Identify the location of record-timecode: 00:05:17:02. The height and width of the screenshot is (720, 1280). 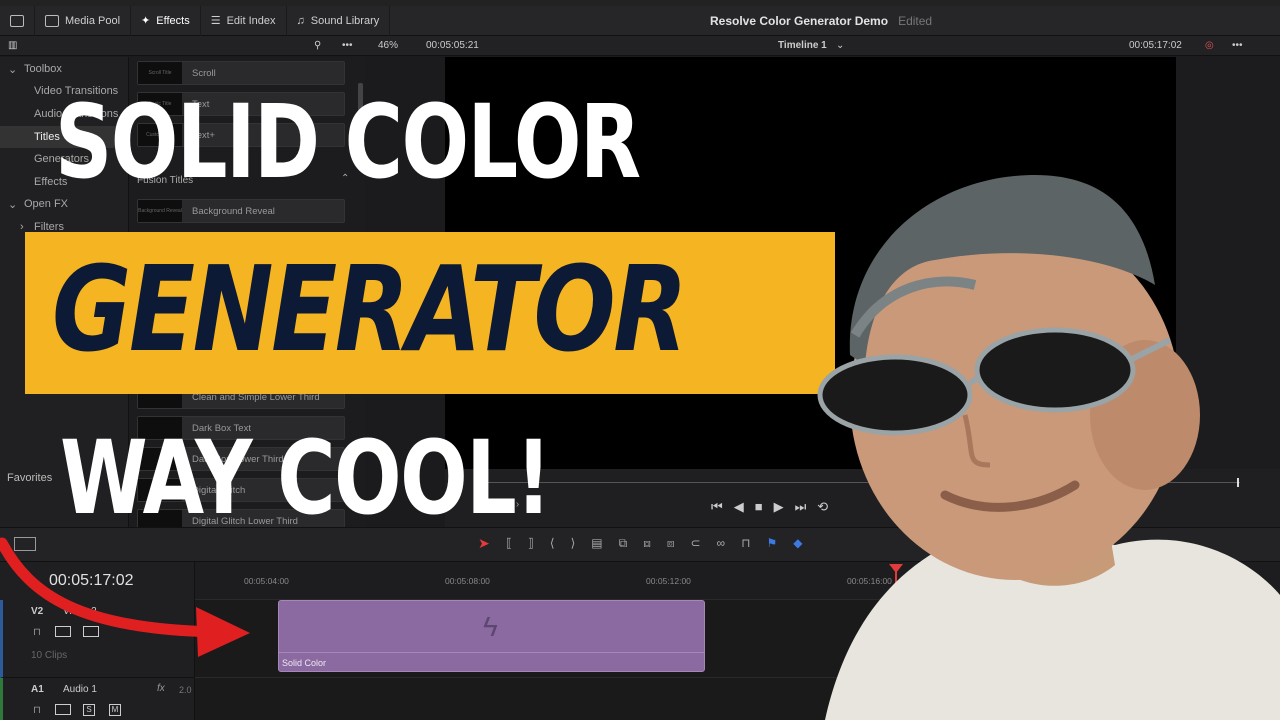
(1155, 45).